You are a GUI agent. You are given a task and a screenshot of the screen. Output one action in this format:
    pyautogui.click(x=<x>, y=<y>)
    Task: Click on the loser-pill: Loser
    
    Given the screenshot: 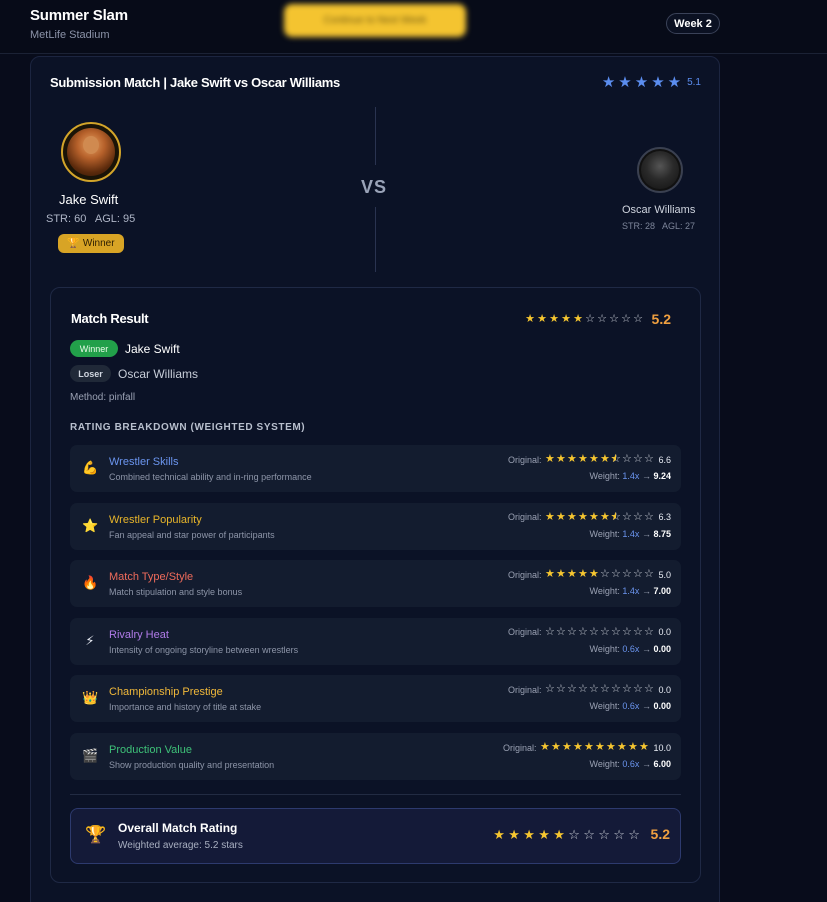 What is the action you would take?
    pyautogui.click(x=90, y=373)
    